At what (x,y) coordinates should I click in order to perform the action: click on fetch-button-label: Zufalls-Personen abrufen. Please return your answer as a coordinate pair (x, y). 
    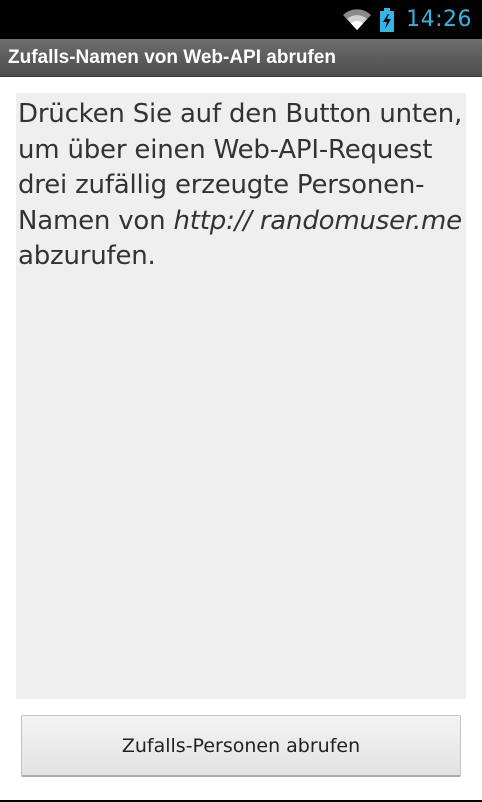
    Looking at the image, I should click on (241, 745).